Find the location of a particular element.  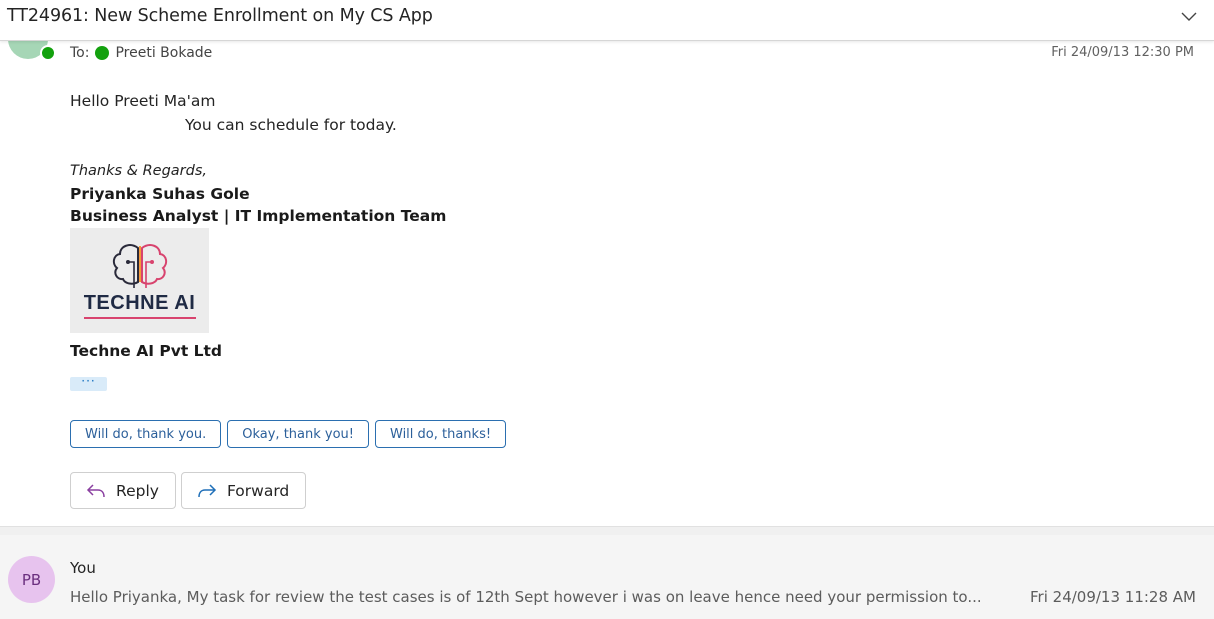

recipient-name: Preeti Bokade is located at coordinates (163, 53).